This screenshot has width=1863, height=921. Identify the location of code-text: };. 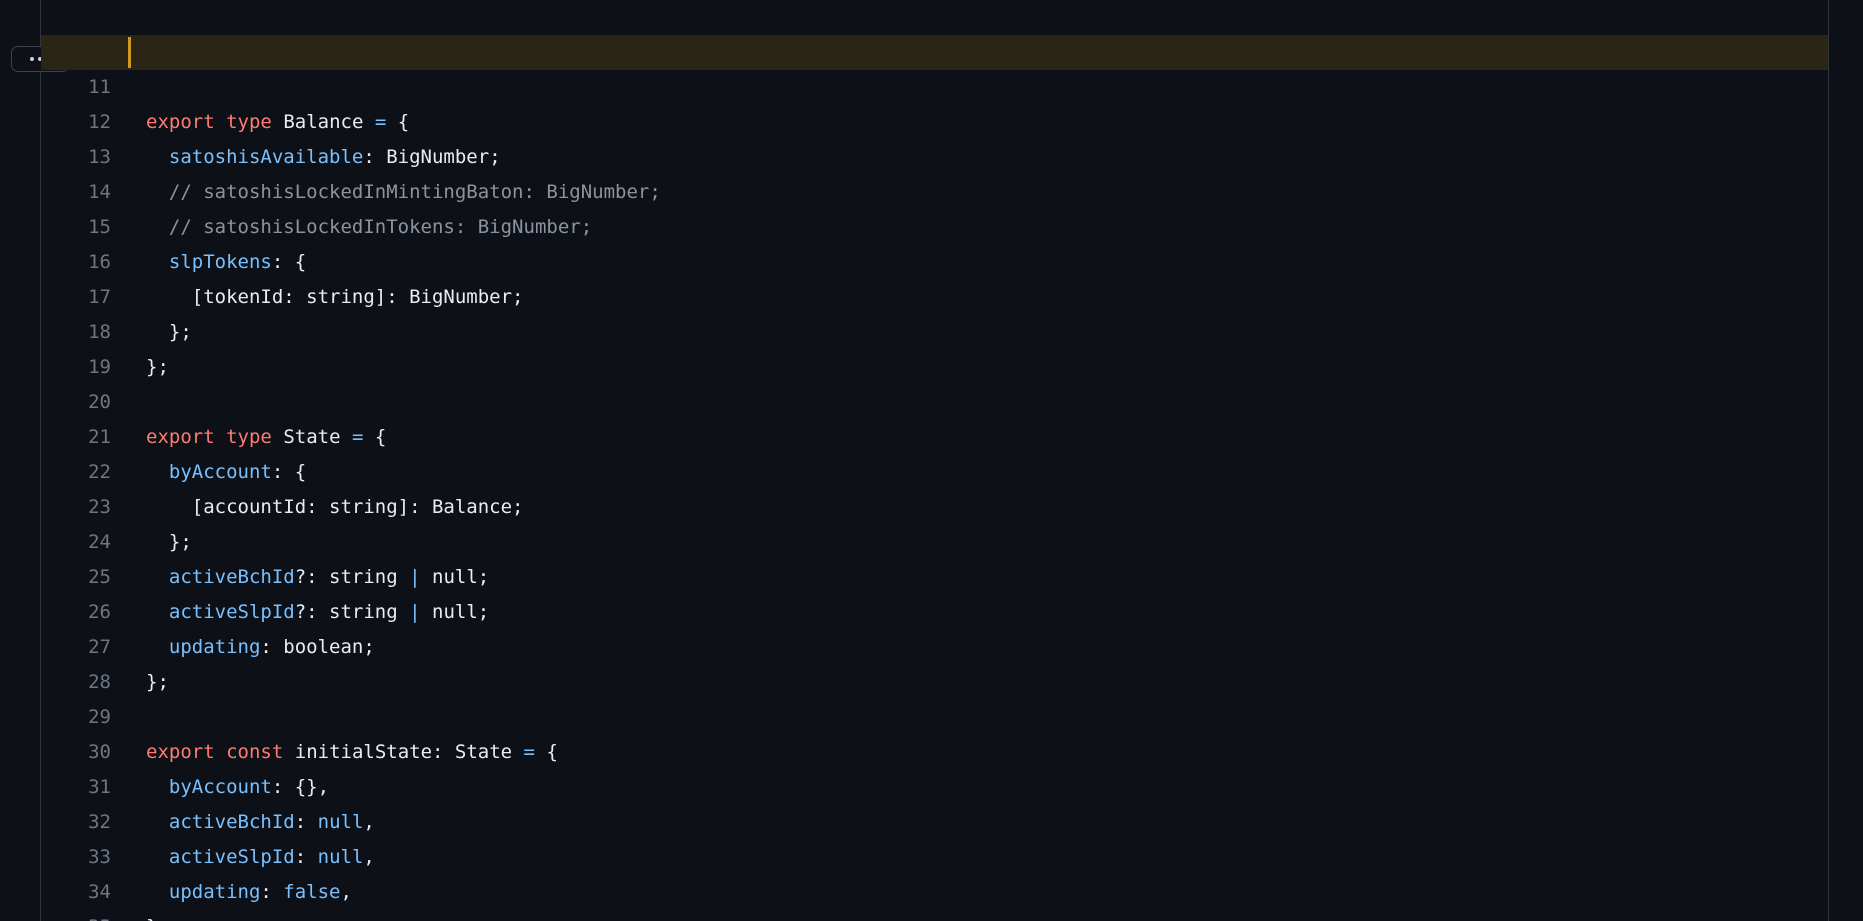
(157, 918).